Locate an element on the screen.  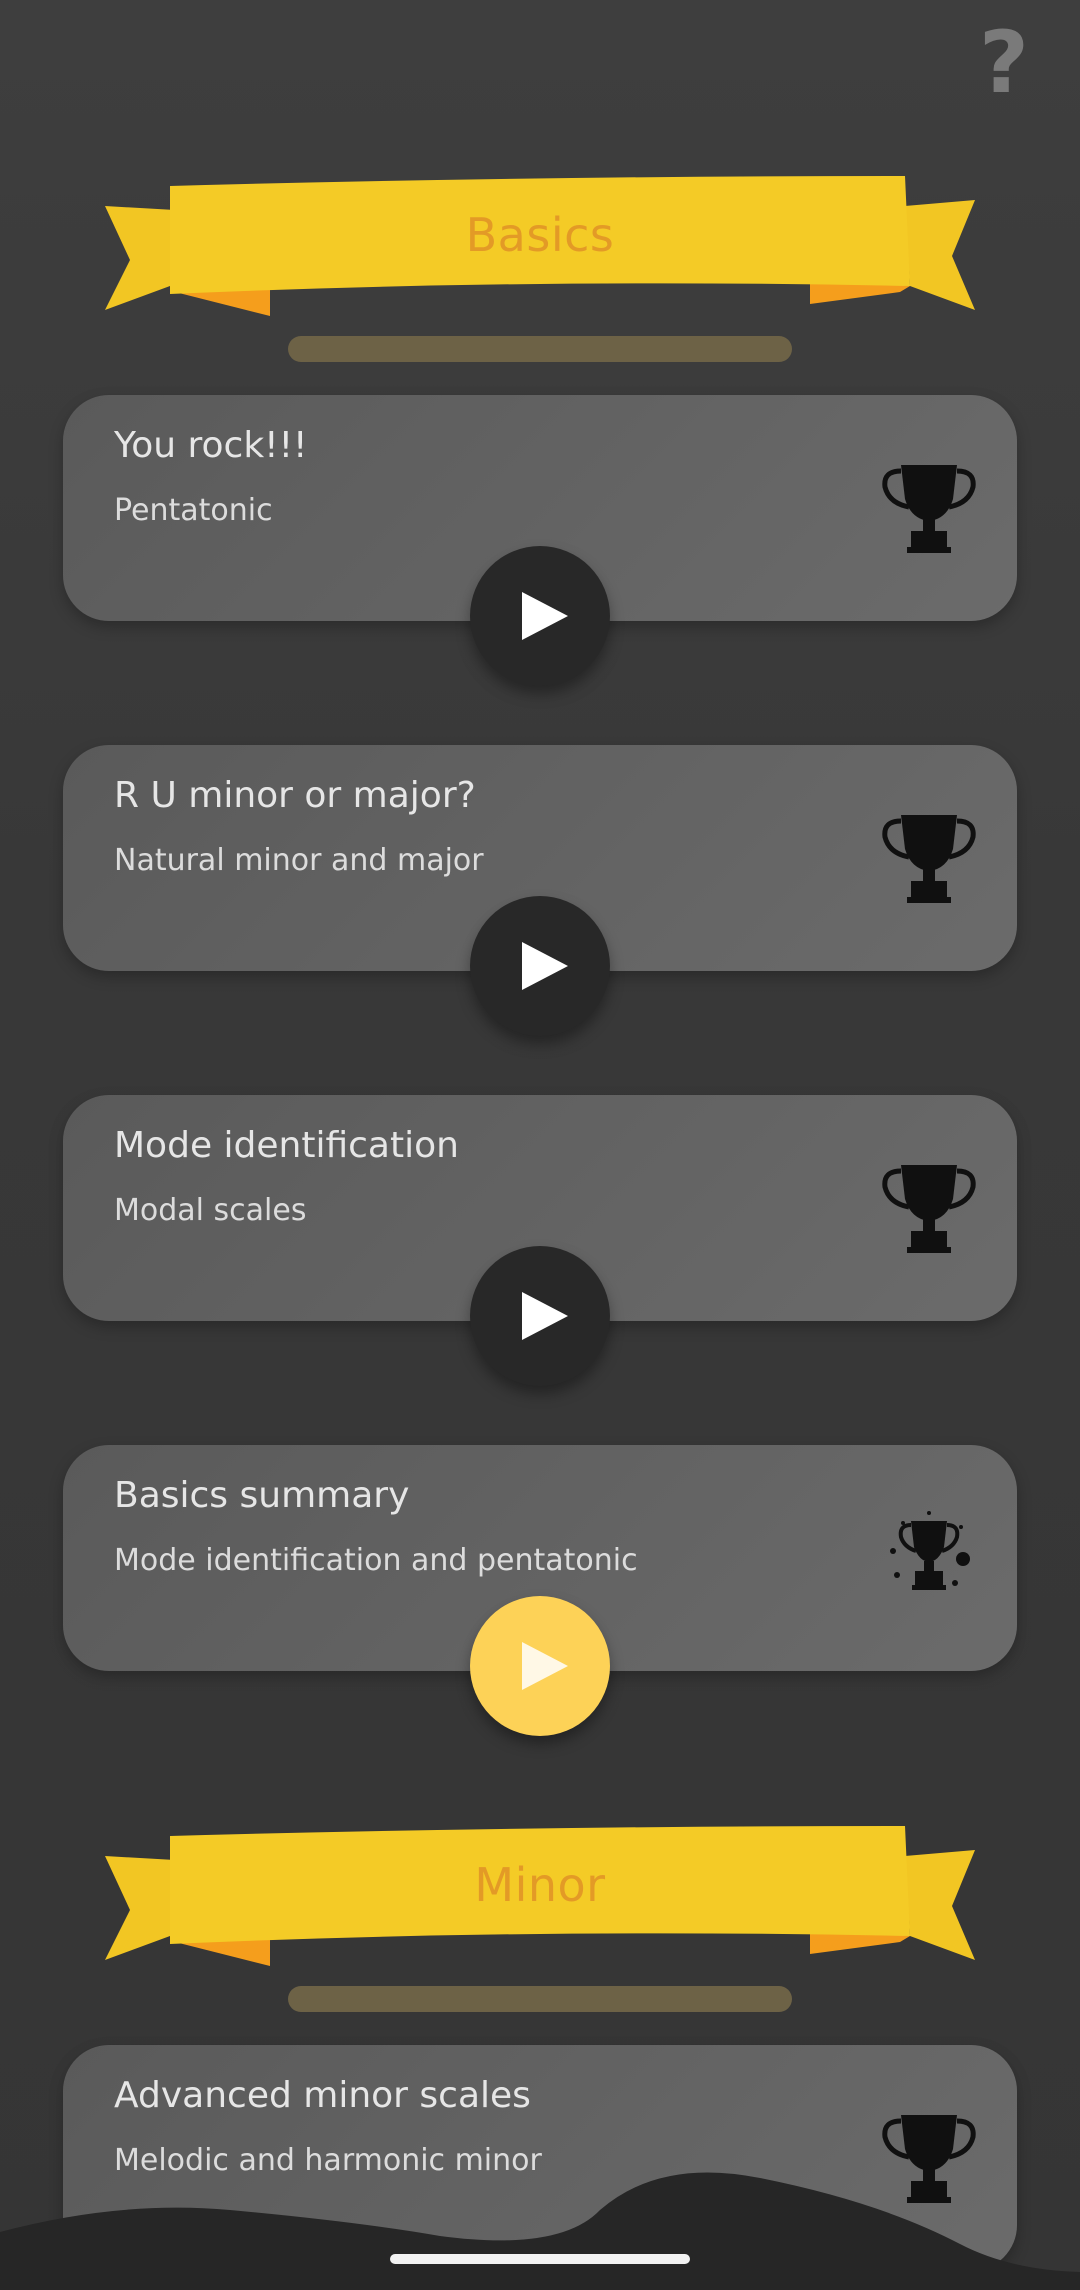
section-title: Basics is located at coordinates (540, 235).